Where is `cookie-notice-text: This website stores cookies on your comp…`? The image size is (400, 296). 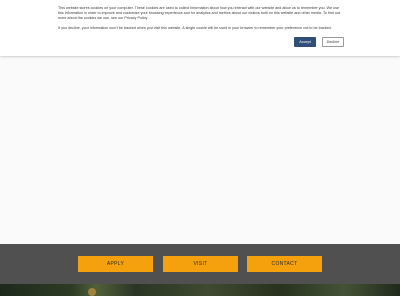 cookie-notice-text: This website stores cookies on your comp… is located at coordinates (199, 13).